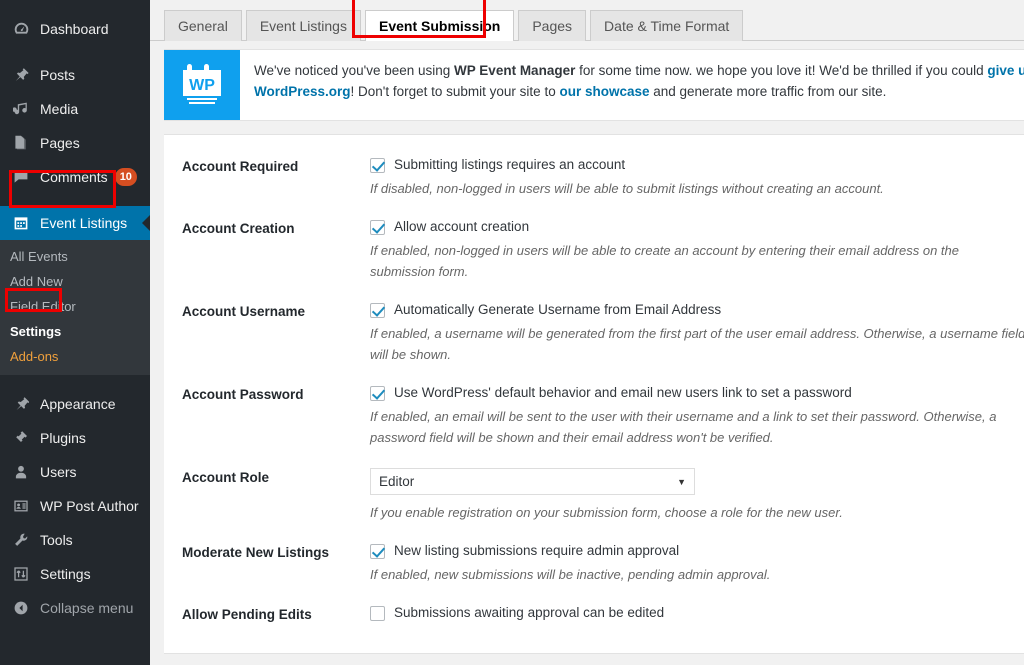 The height and width of the screenshot is (665, 1024). What do you see at coordinates (21, 574) in the screenshot?
I see `settings-icon` at bounding box center [21, 574].